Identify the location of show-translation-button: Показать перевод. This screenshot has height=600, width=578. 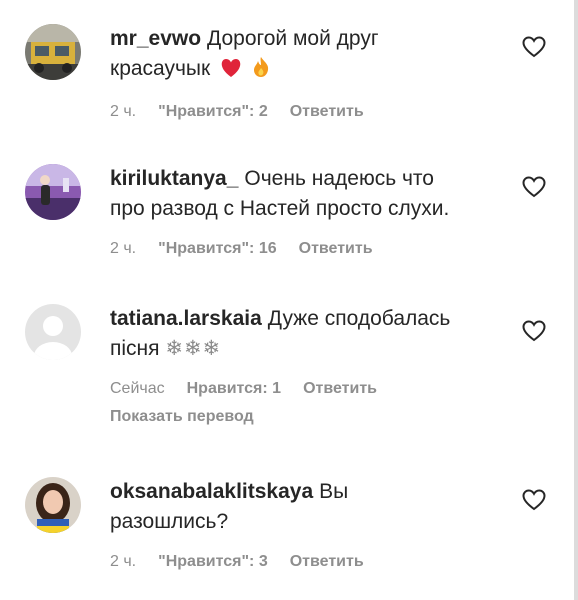
(312, 417).